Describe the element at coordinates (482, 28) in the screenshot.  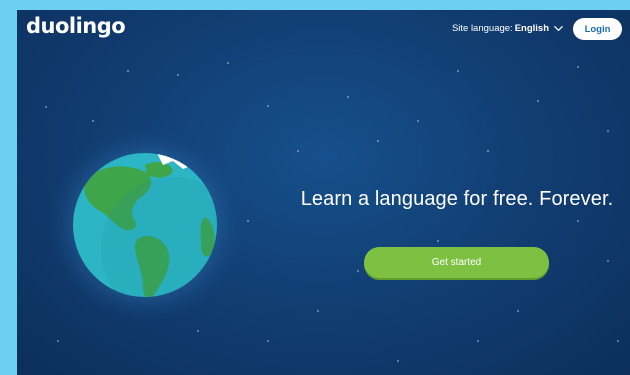
I see `site-language-label: Site language:` at that location.